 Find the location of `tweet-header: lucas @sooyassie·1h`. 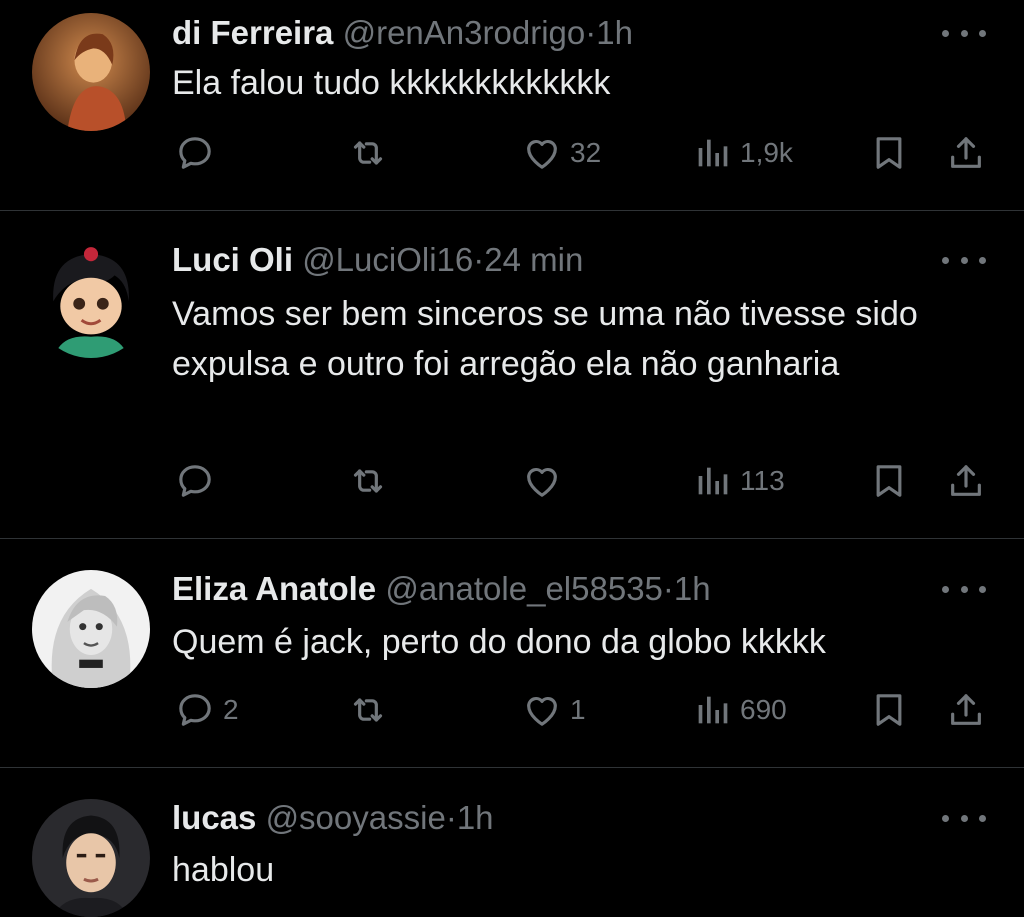

tweet-header: lucas @sooyassie·1h is located at coordinates (333, 818).